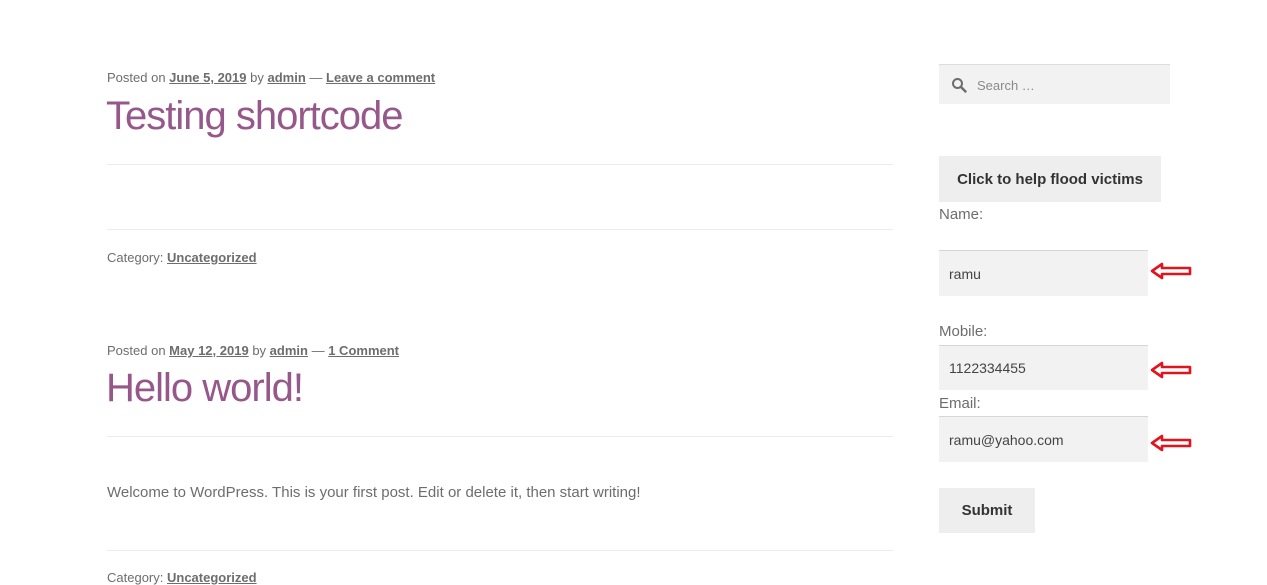 The height and width of the screenshot is (585, 1267). I want to click on comment-link: Leave a comment, so click(380, 77).